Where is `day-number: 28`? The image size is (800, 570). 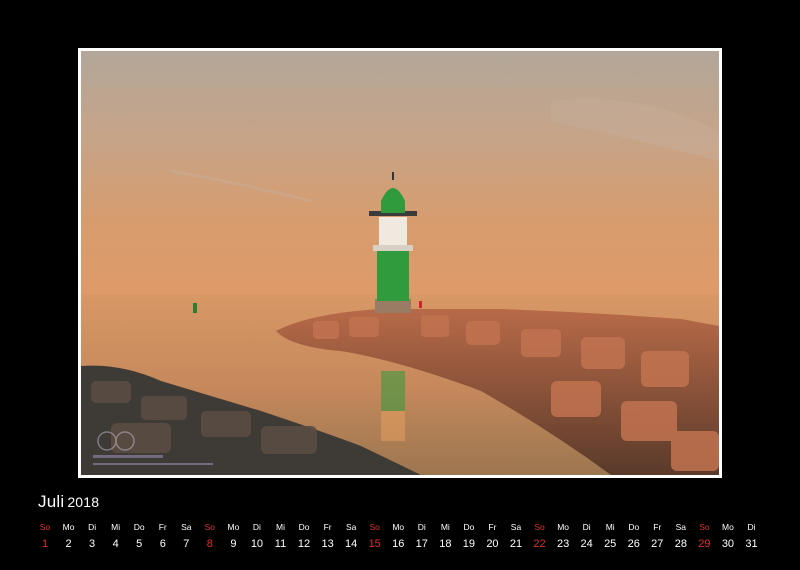
day-number: 28 is located at coordinates (680, 544).